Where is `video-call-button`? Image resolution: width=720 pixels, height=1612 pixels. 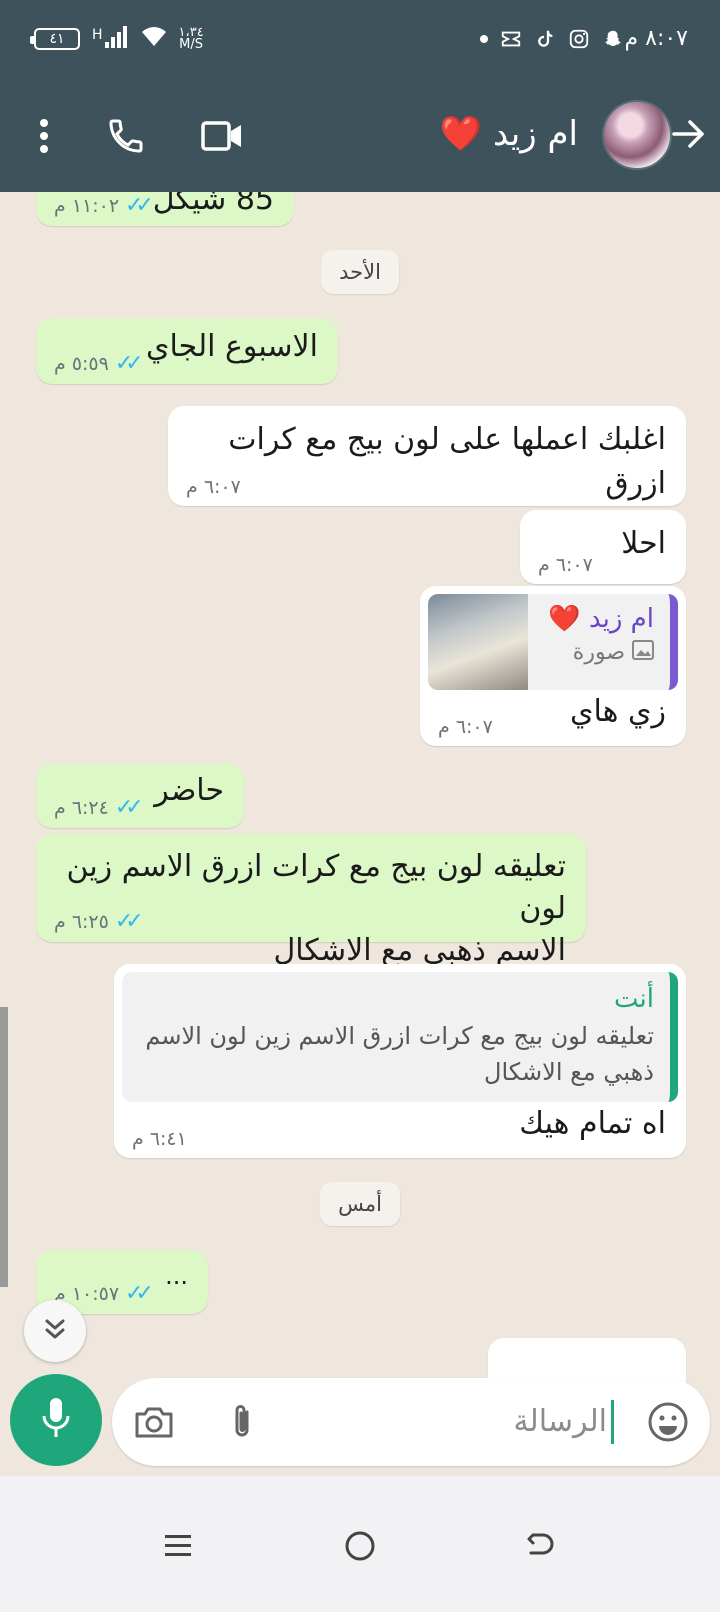 video-call-button is located at coordinates (222, 136).